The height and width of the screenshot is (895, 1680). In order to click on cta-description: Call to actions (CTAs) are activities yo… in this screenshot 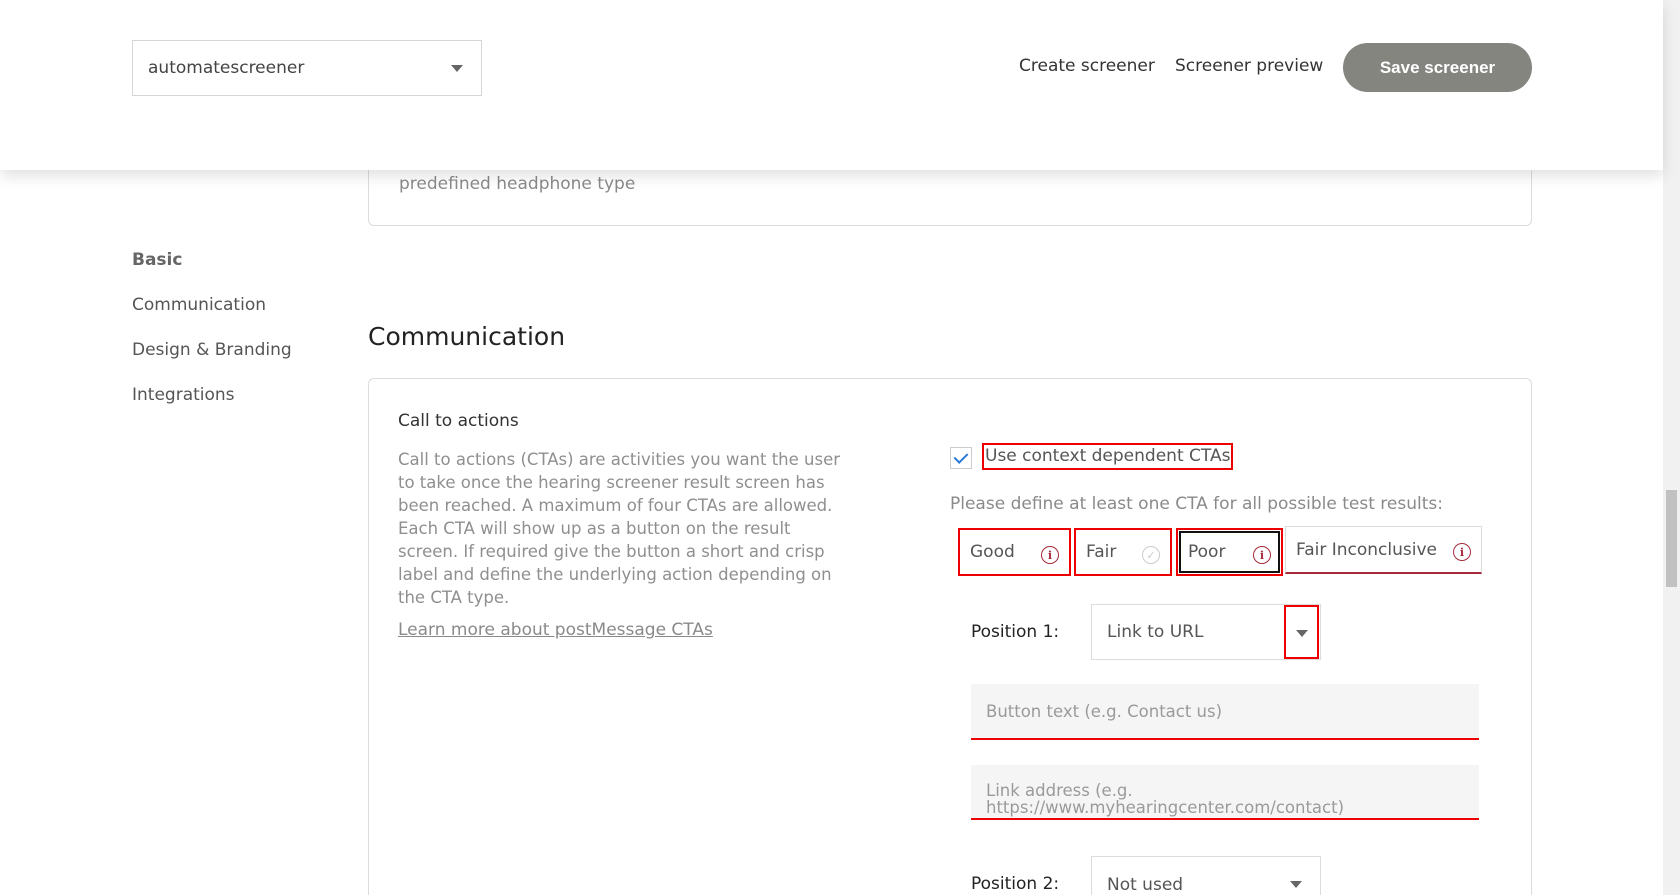, I will do `click(619, 528)`.